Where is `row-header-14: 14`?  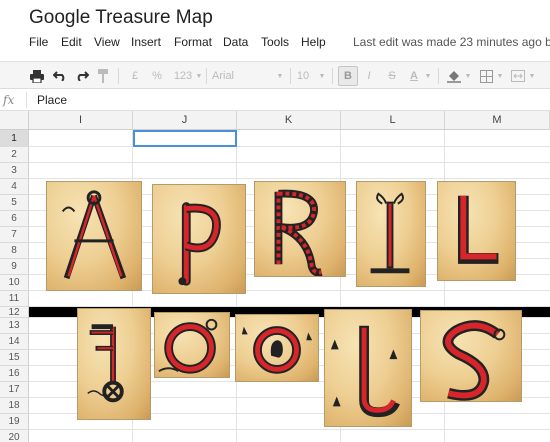
row-header-14: 14 is located at coordinates (14, 342).